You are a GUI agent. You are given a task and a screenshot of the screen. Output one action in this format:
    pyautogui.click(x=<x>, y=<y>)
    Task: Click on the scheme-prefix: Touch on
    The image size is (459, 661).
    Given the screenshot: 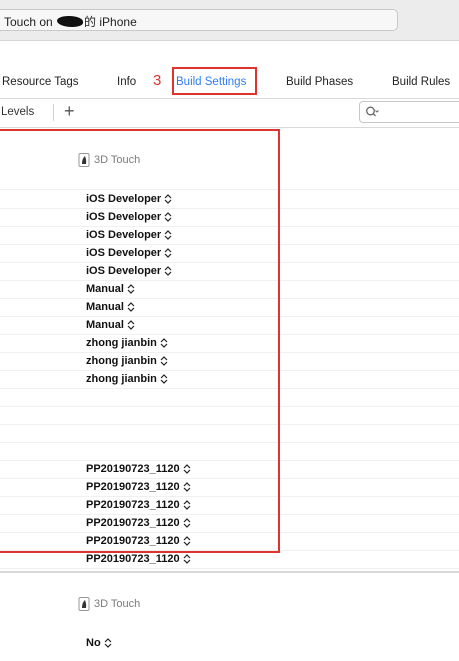 What is the action you would take?
    pyautogui.click(x=28, y=22)
    